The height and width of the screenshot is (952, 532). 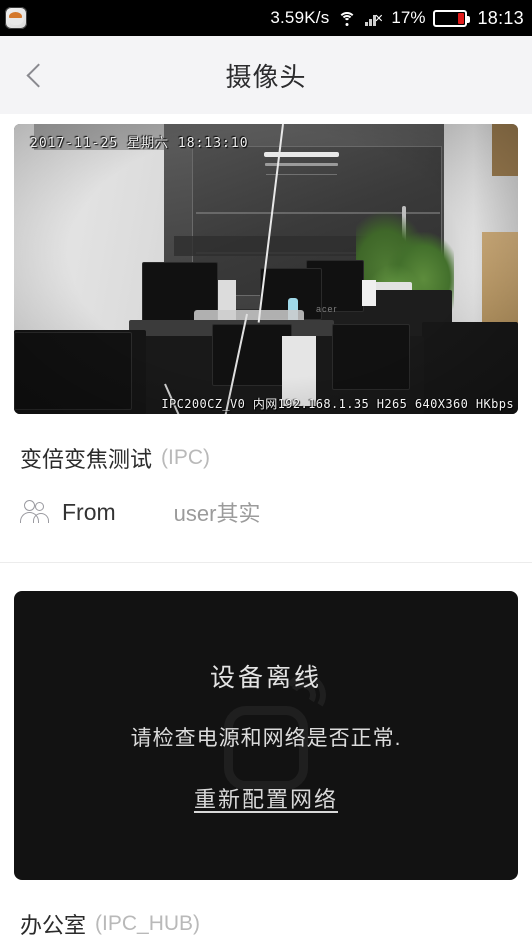 I want to click on signal-no-service-icon: ✕, so click(x=374, y=18).